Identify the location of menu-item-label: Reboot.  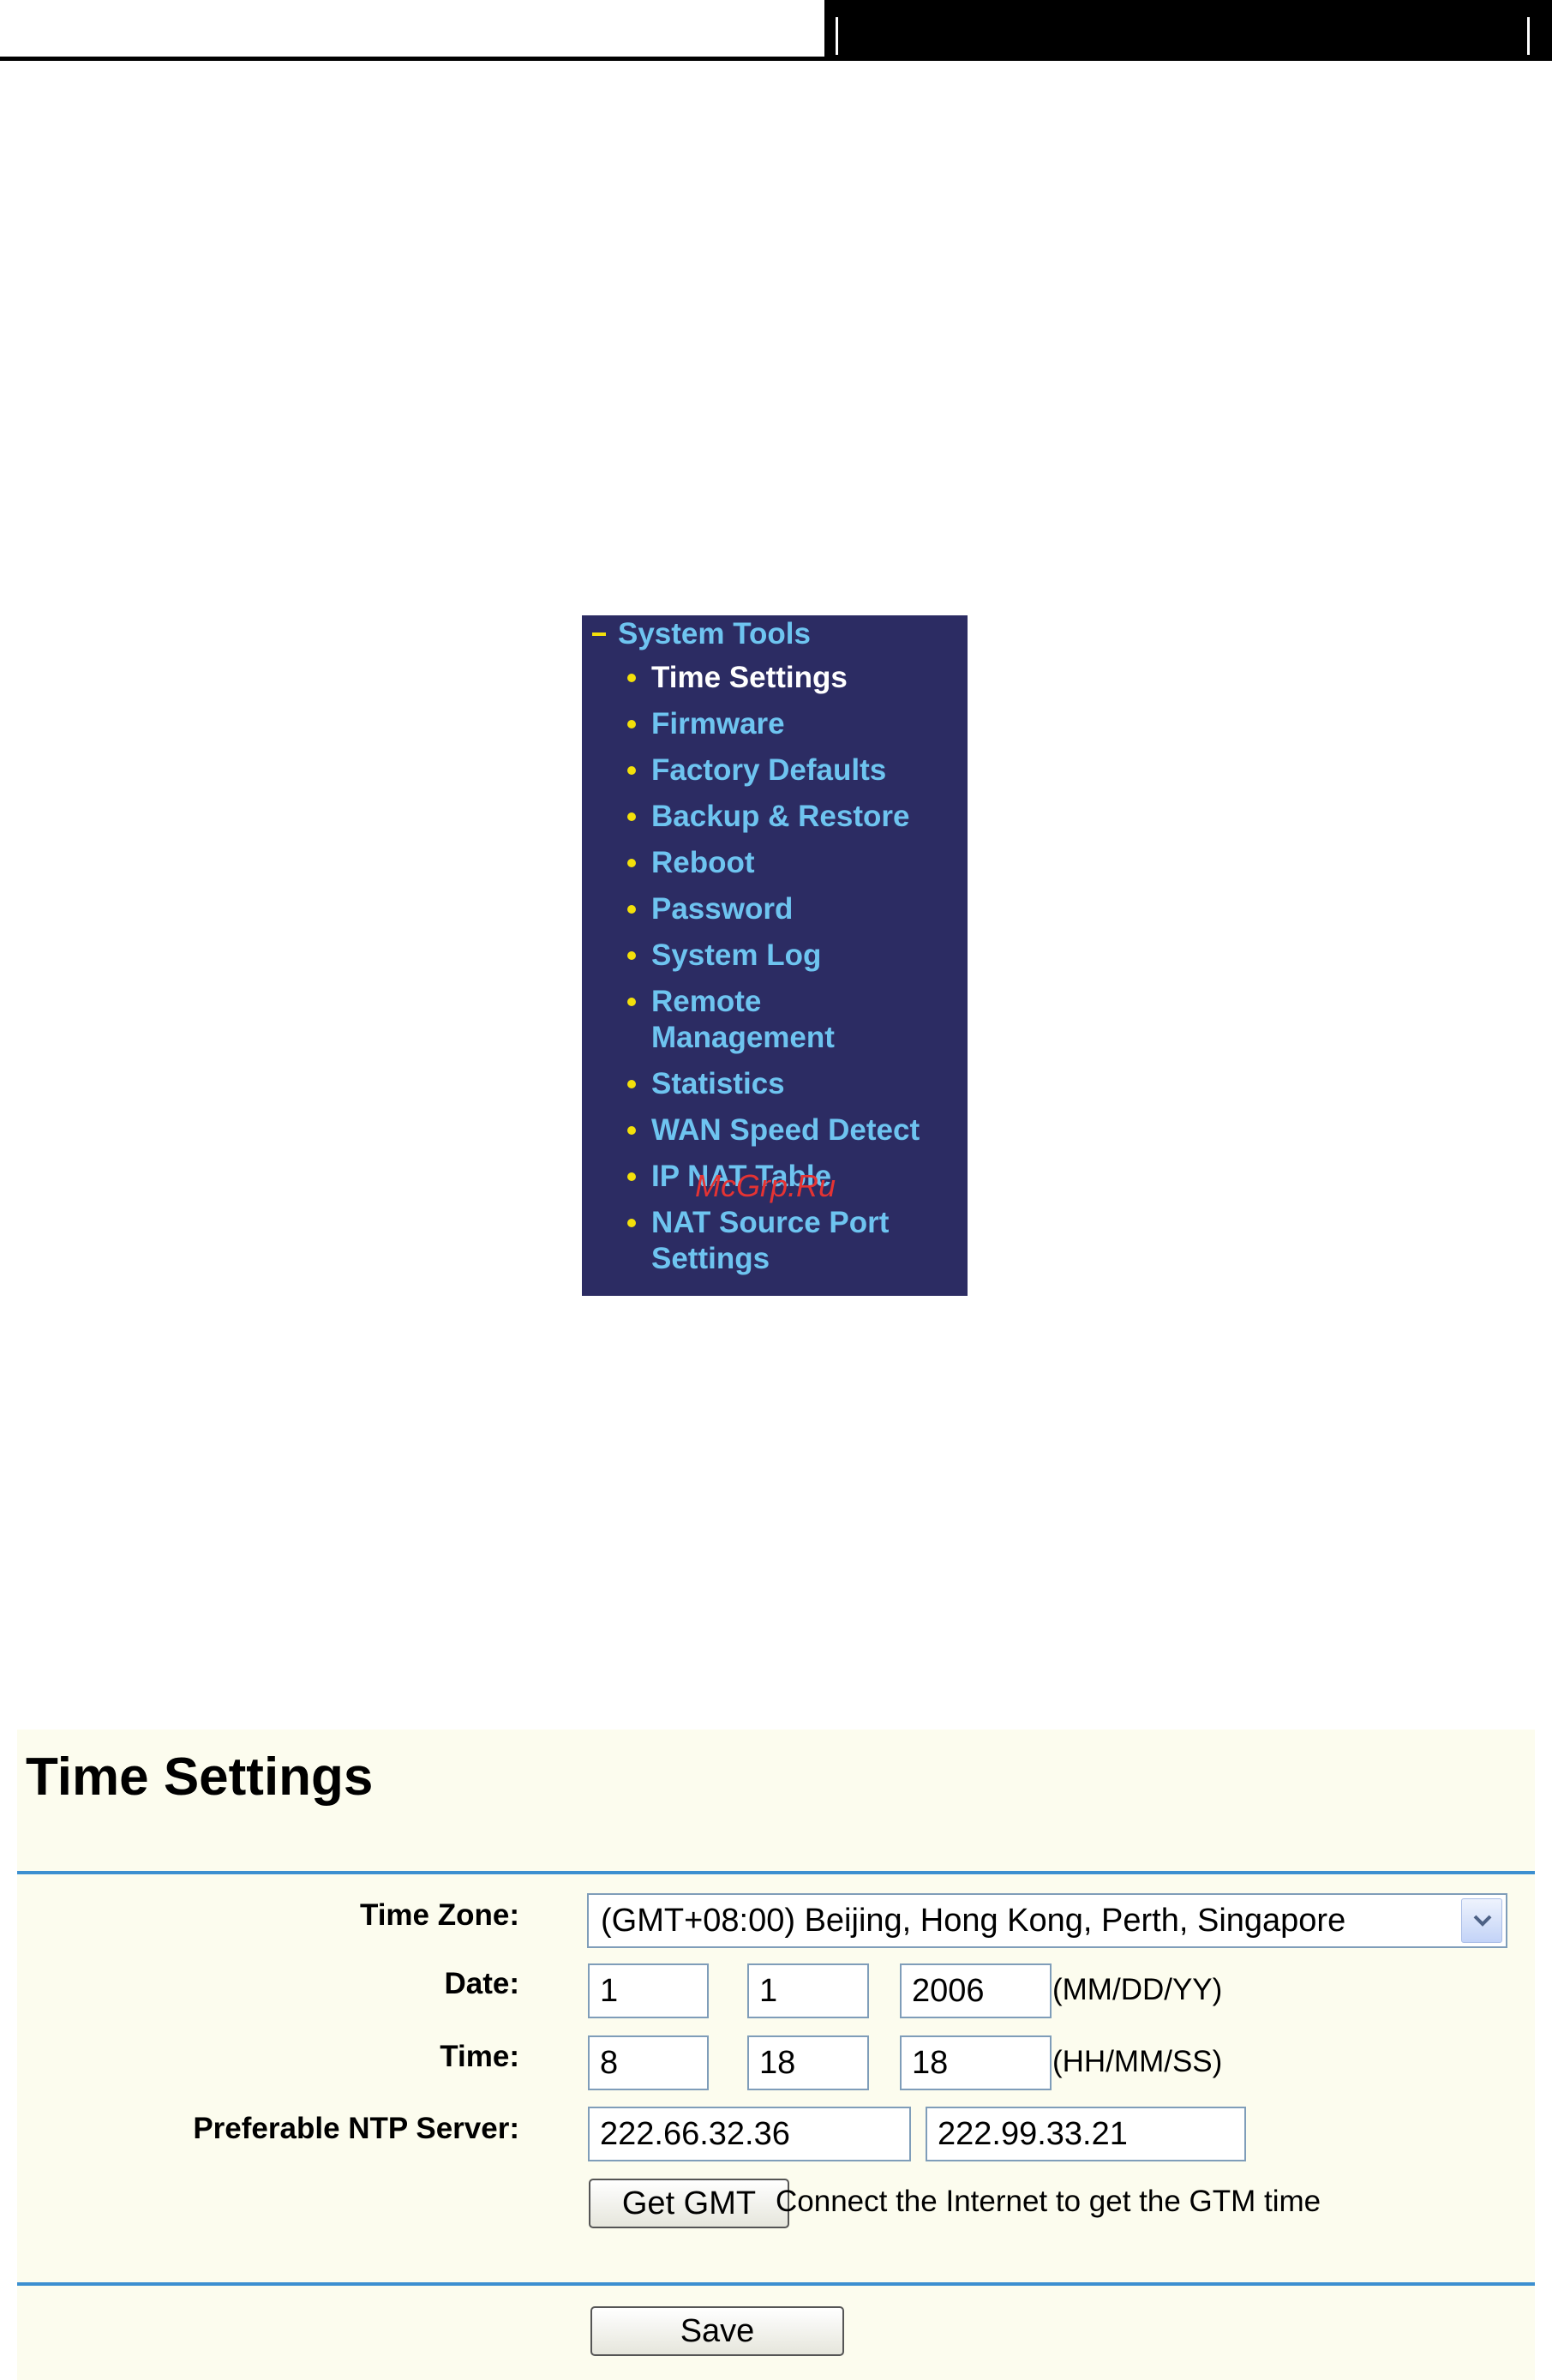
(703, 863).